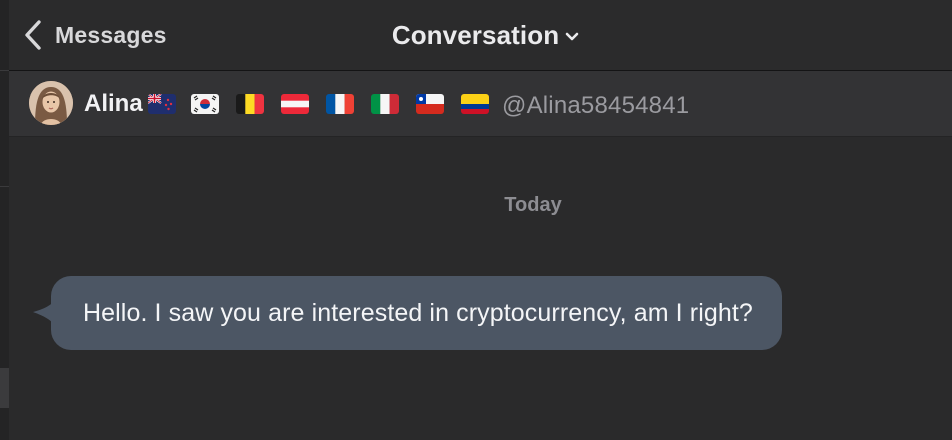 Image resolution: width=952 pixels, height=440 pixels. Describe the element at coordinates (162, 104) in the screenshot. I see `new-zealand-flag-icon` at that location.